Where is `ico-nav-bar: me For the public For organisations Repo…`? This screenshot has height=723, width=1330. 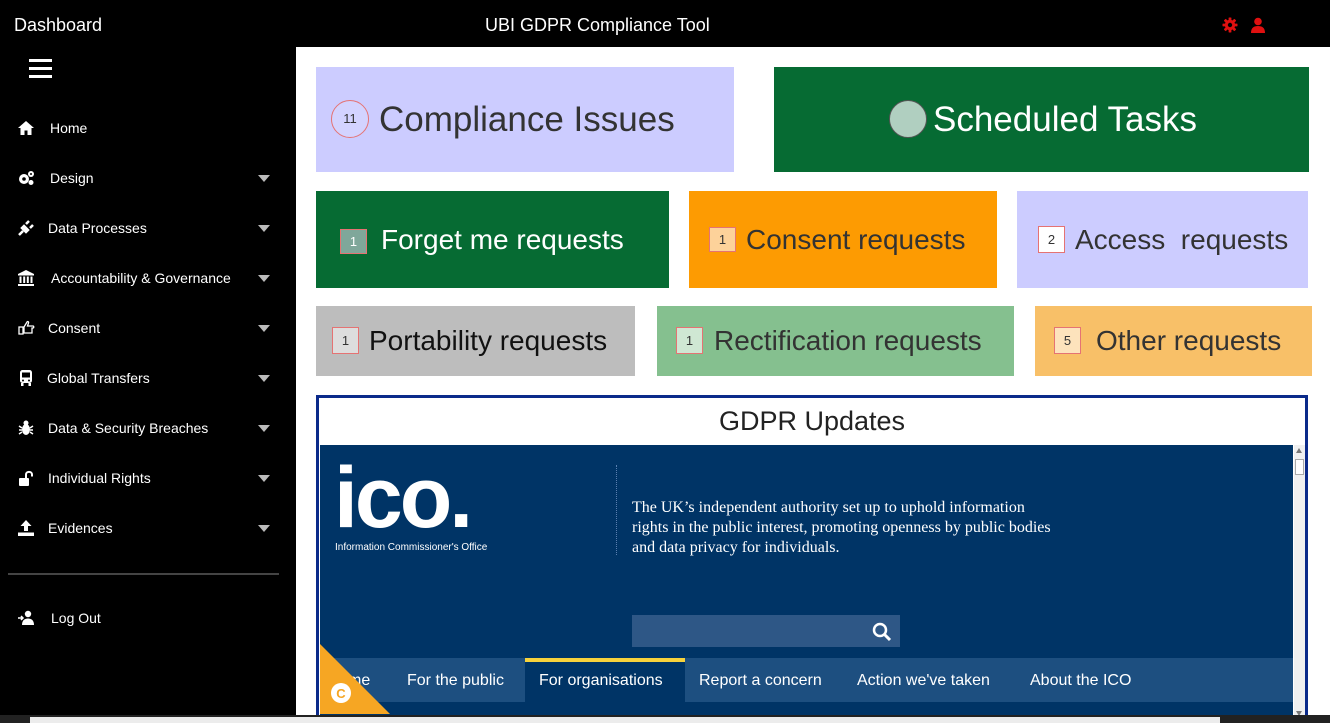 ico-nav-bar: me For the public For organisations Repo… is located at coordinates (806, 680).